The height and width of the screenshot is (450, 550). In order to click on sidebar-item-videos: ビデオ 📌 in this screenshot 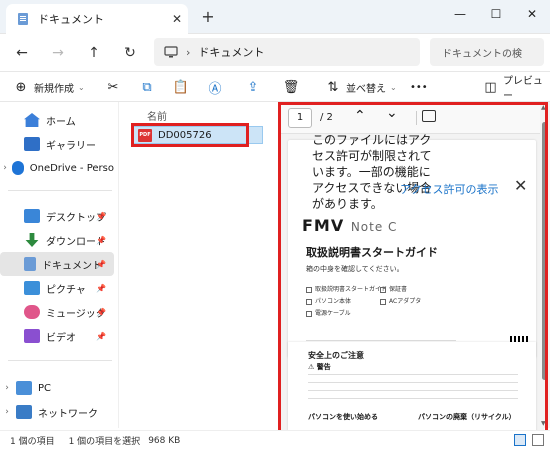, I will do `click(57, 336)`.